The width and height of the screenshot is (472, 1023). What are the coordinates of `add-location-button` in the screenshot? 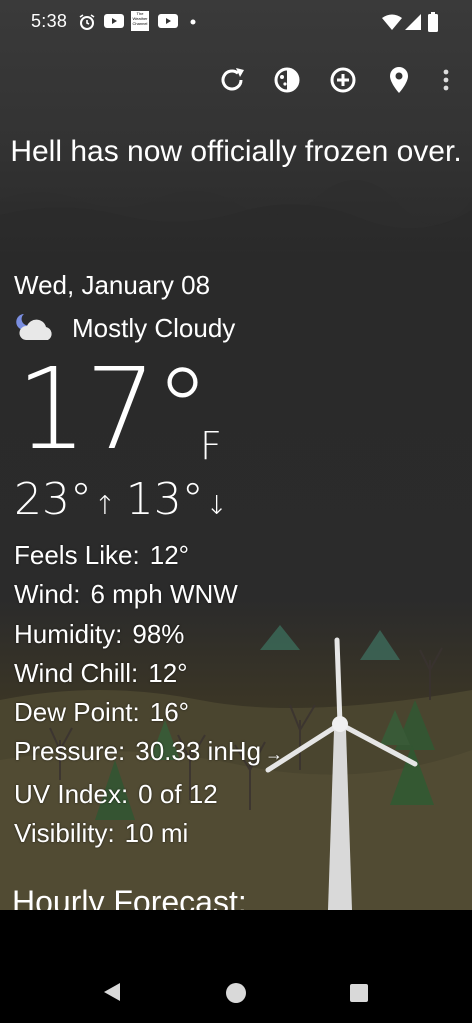 It's located at (343, 80).